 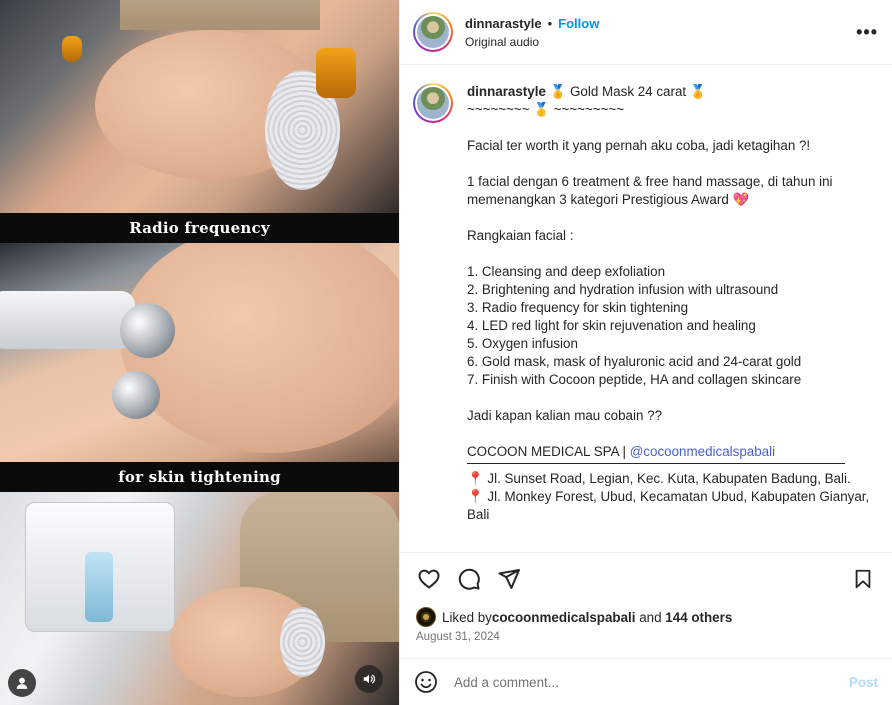 I want to click on bookmark-icon, so click(x=863, y=579).